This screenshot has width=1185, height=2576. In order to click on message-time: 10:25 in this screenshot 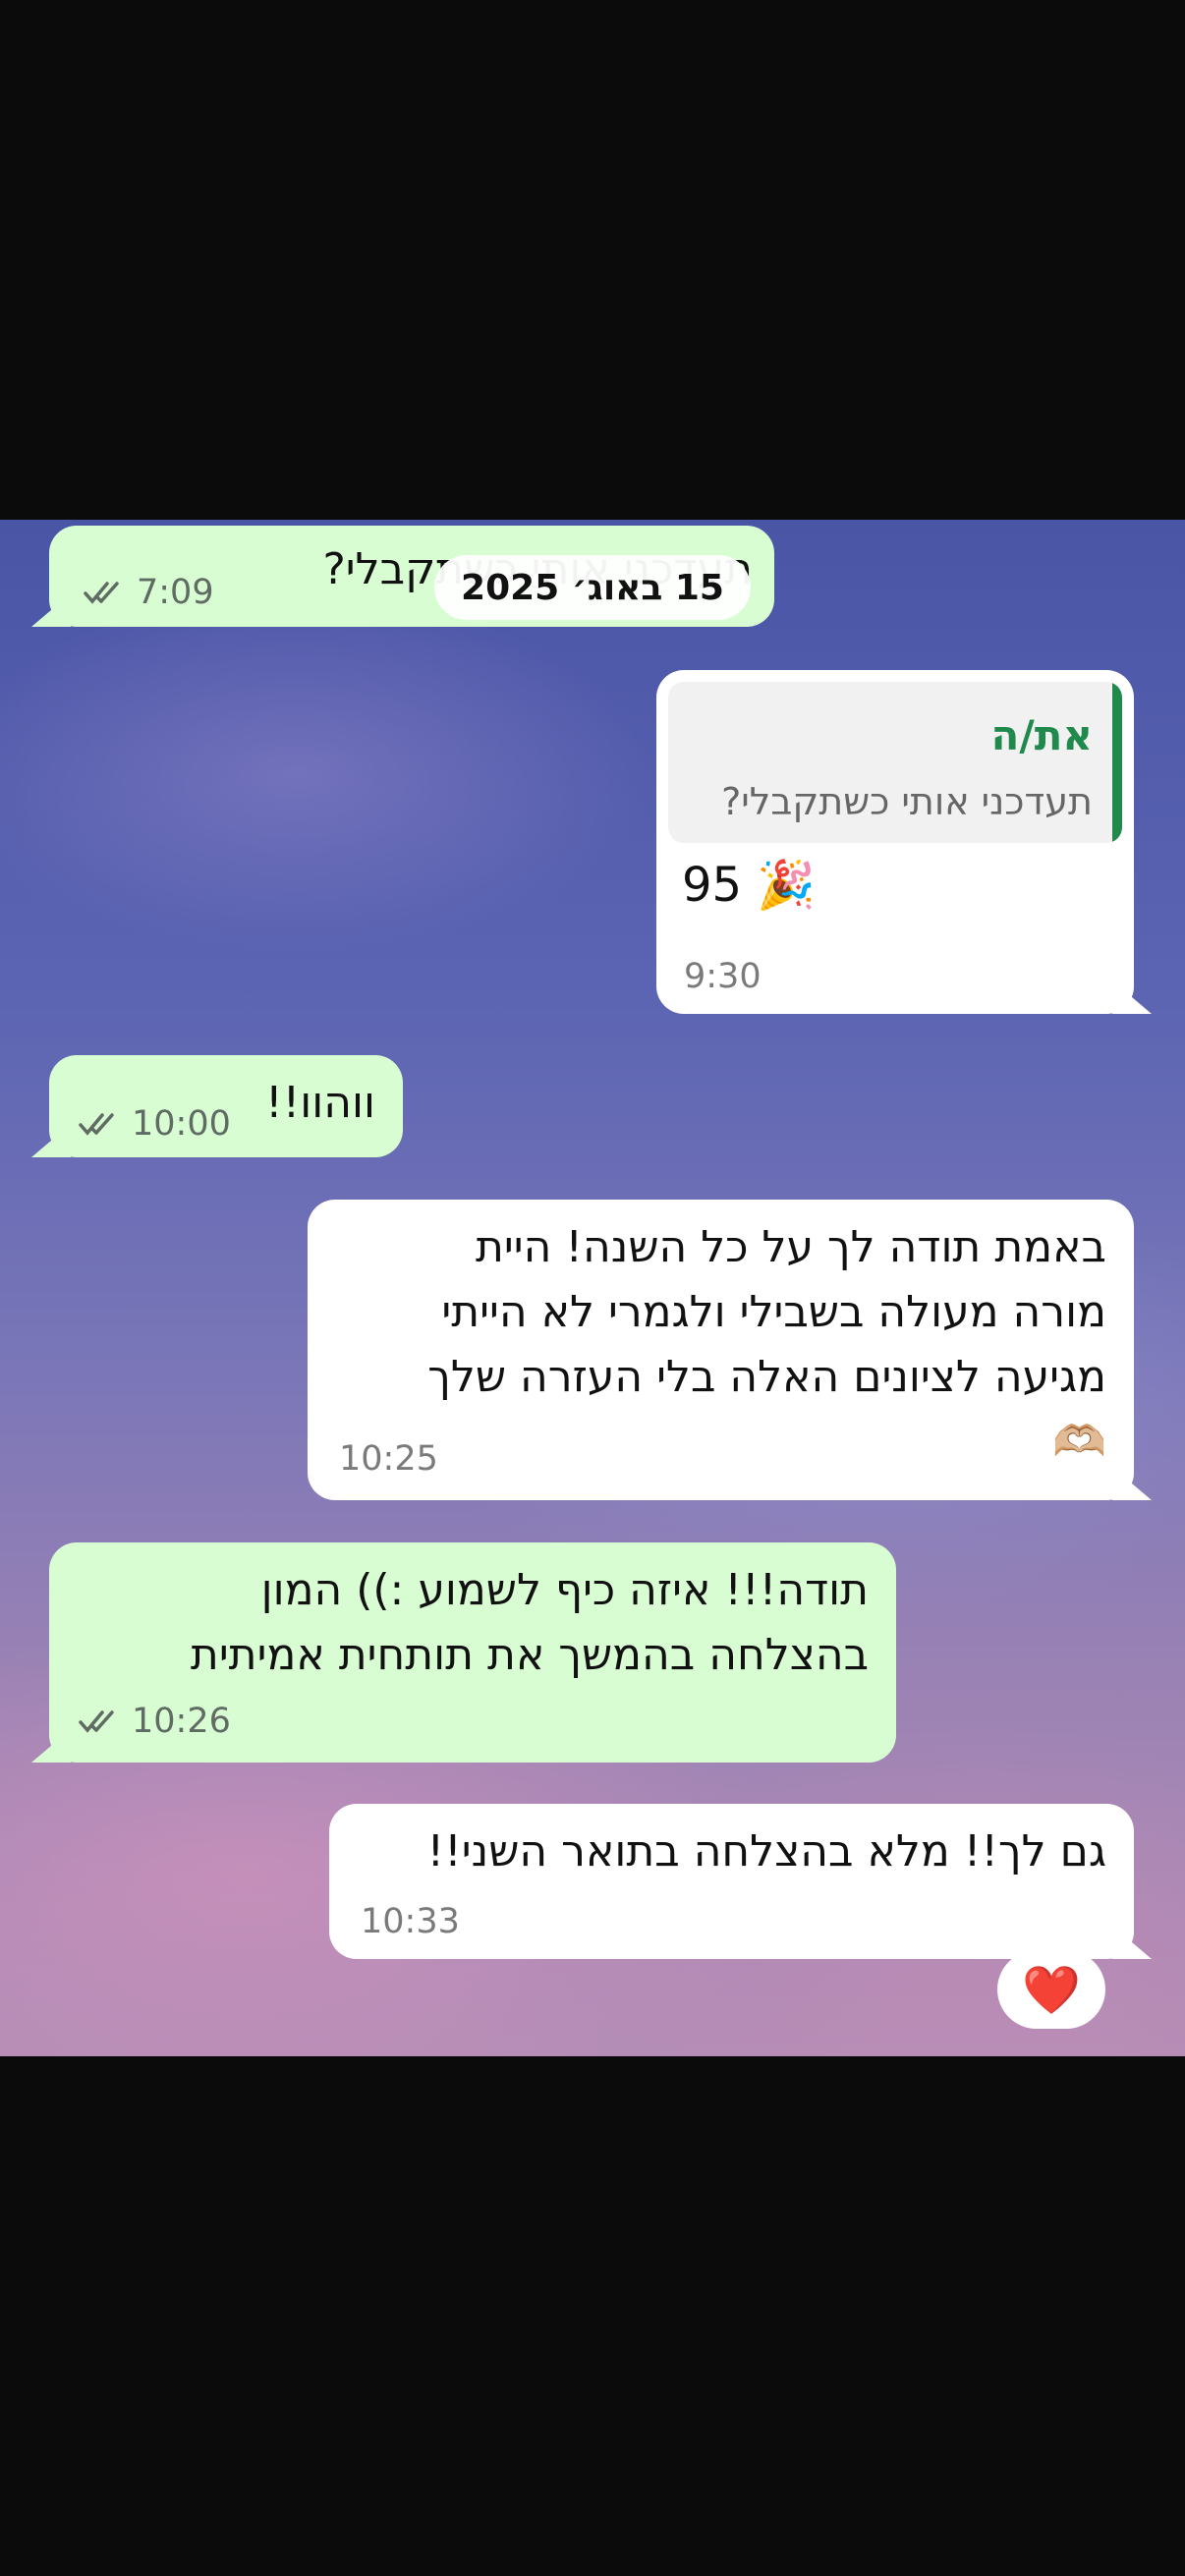, I will do `click(388, 1459)`.